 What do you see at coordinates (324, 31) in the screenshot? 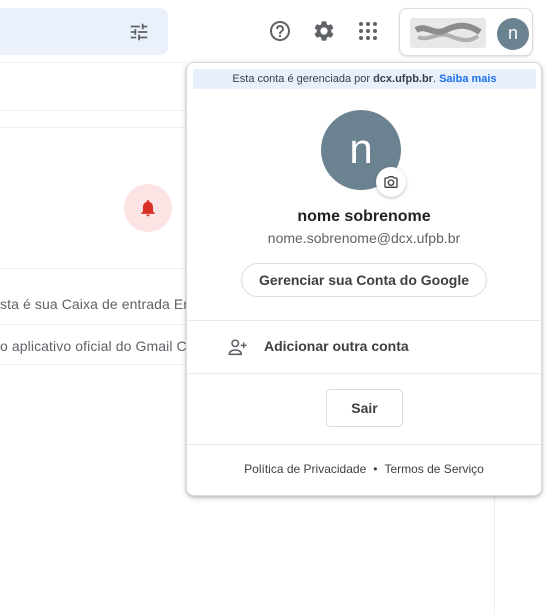
I see `gear-icon` at bounding box center [324, 31].